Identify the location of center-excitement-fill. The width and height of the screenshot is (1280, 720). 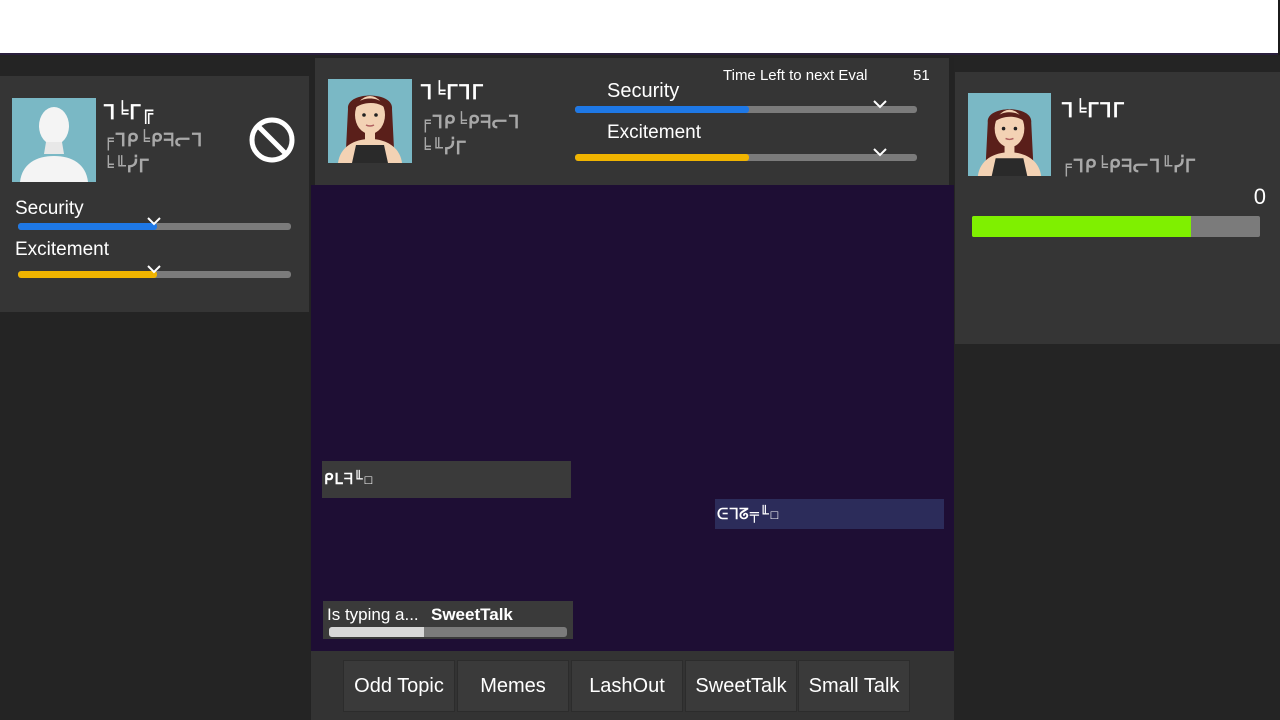
(662, 157).